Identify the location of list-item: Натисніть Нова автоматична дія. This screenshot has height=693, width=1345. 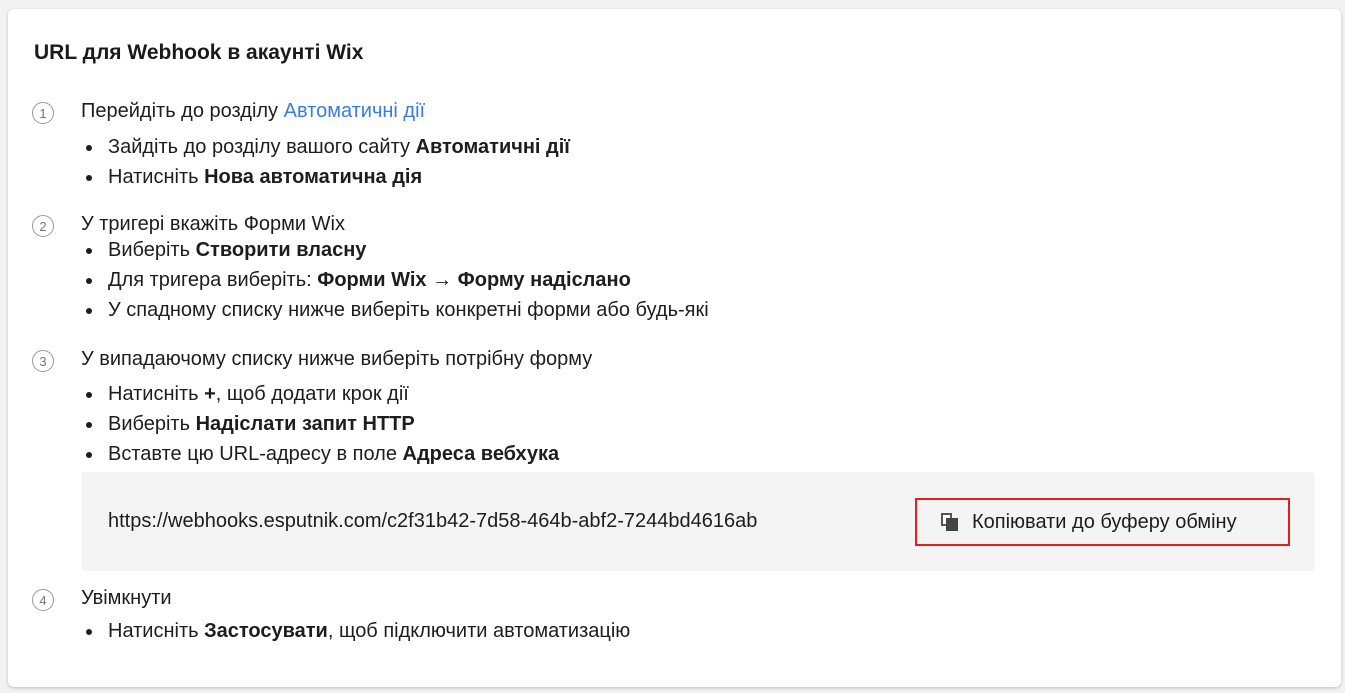
(325, 177).